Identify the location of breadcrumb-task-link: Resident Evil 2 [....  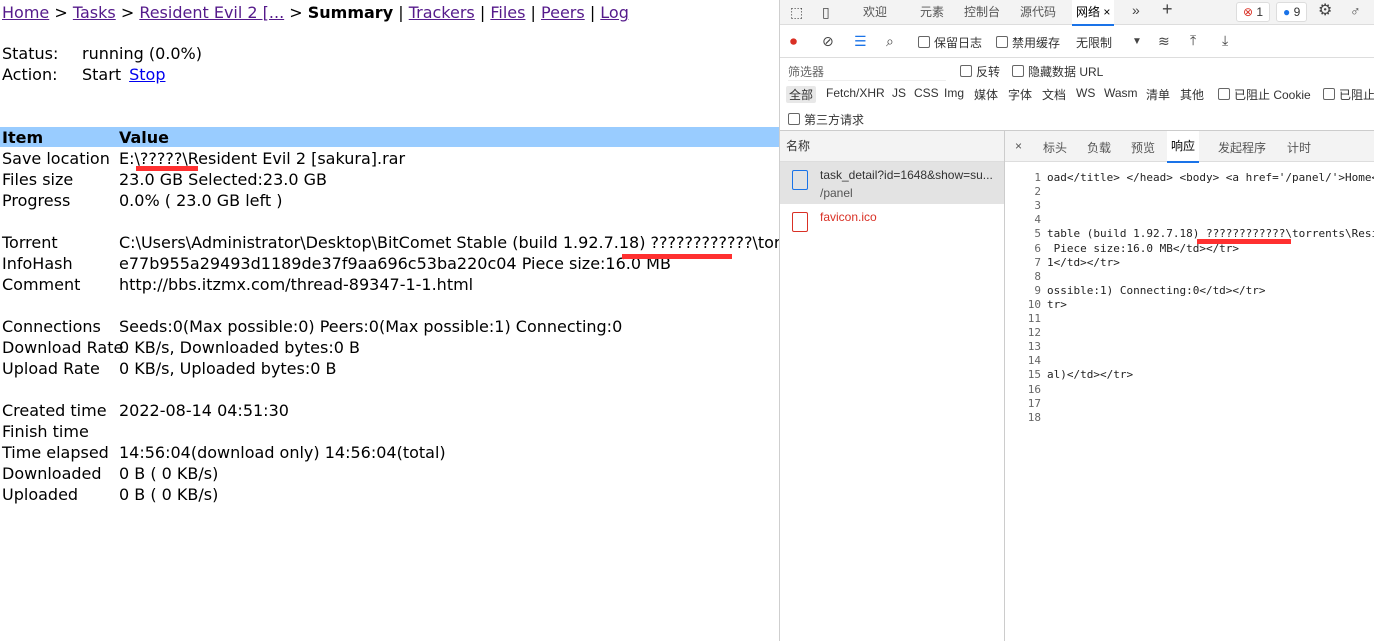
(211, 12).